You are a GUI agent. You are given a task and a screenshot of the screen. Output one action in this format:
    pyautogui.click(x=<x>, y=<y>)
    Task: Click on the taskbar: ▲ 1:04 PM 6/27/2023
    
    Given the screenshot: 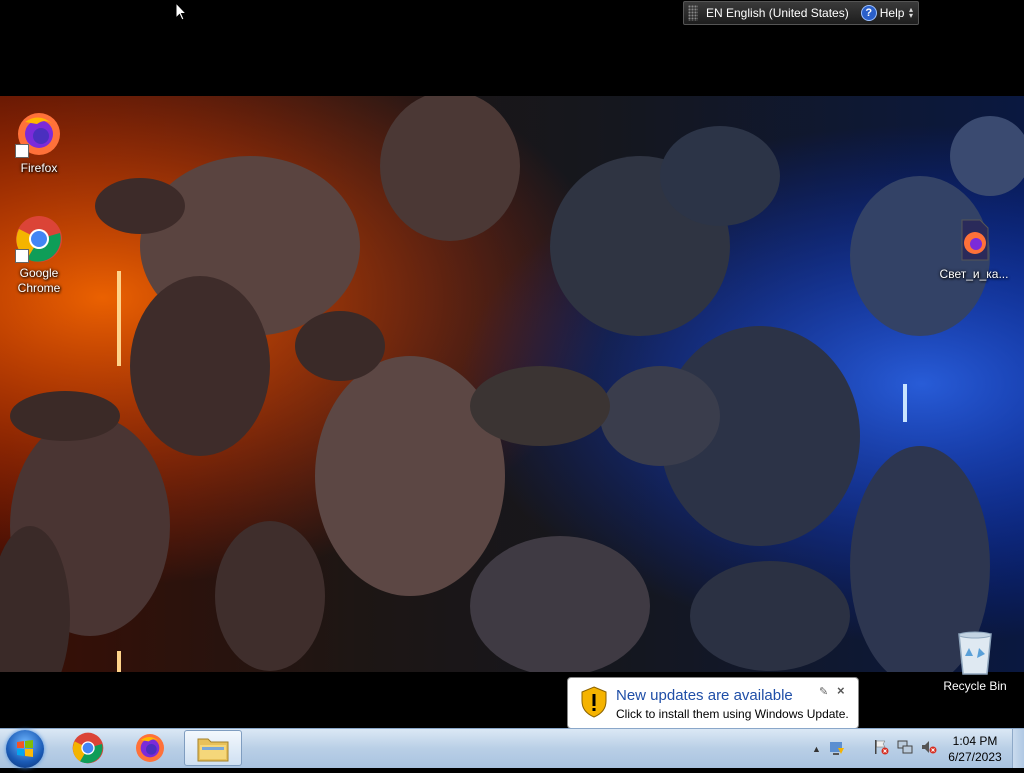 What is the action you would take?
    pyautogui.click(x=512, y=748)
    